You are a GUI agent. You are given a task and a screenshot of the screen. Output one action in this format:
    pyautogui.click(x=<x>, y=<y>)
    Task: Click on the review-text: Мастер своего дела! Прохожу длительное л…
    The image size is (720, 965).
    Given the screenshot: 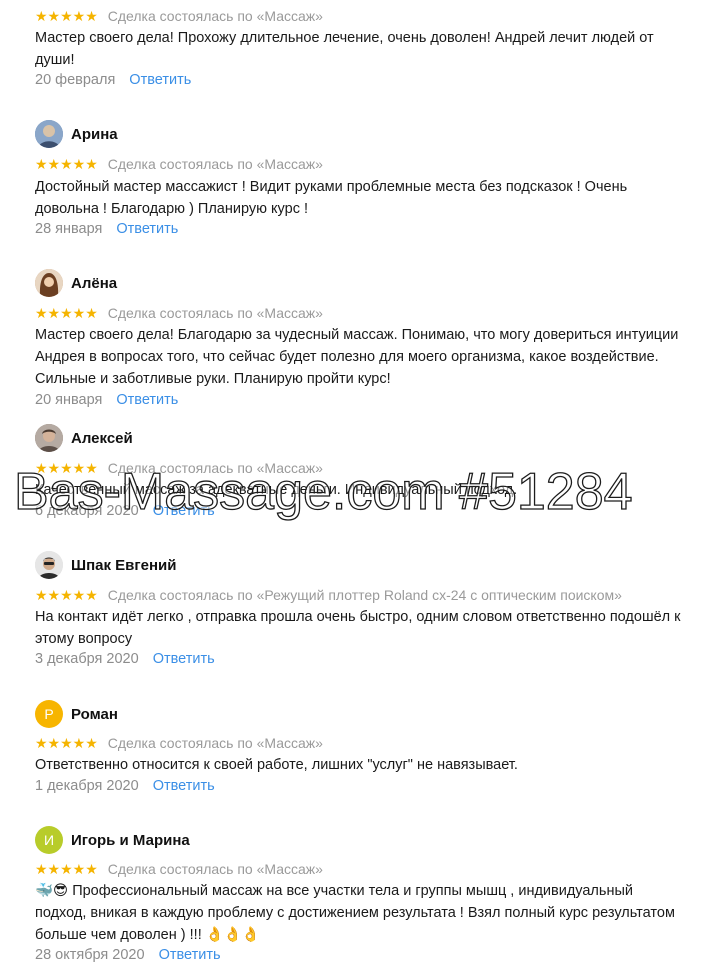 What is the action you would take?
    pyautogui.click(x=344, y=49)
    